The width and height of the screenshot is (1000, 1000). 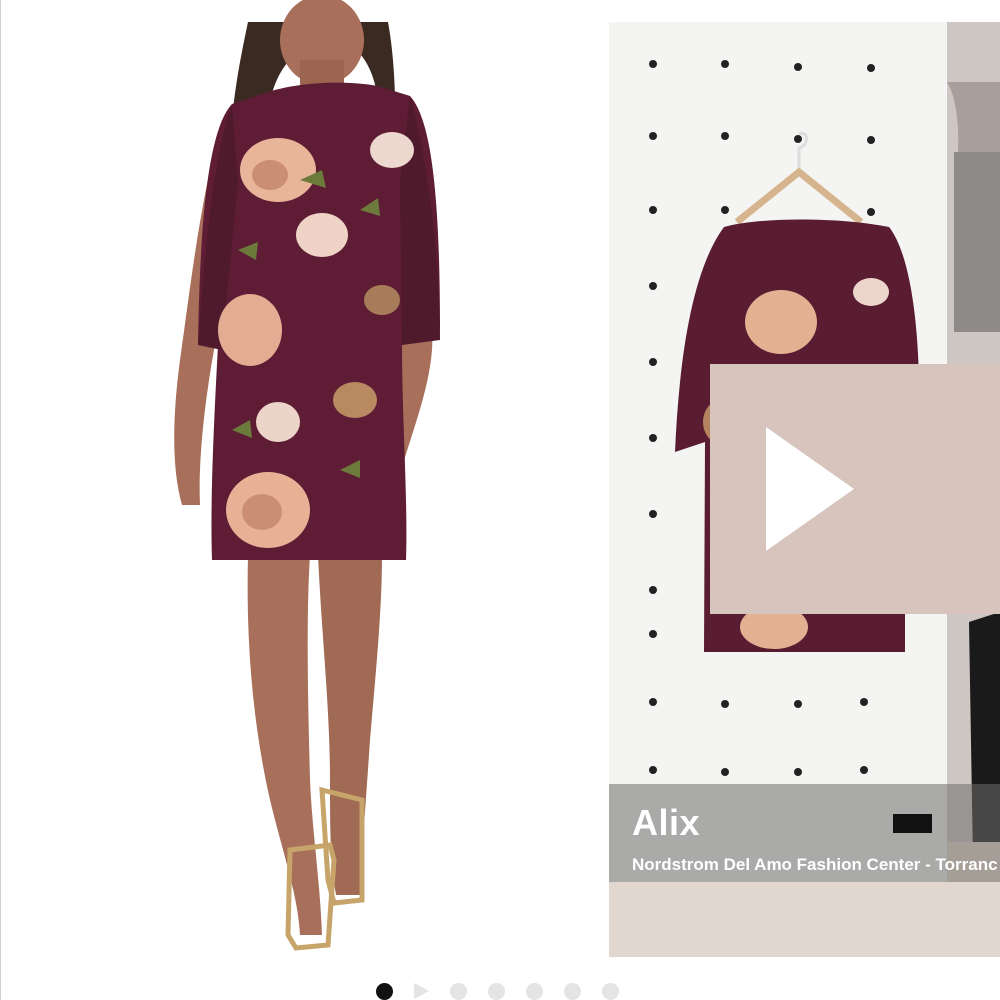 What do you see at coordinates (421, 991) in the screenshot?
I see `pagination-video-icon` at bounding box center [421, 991].